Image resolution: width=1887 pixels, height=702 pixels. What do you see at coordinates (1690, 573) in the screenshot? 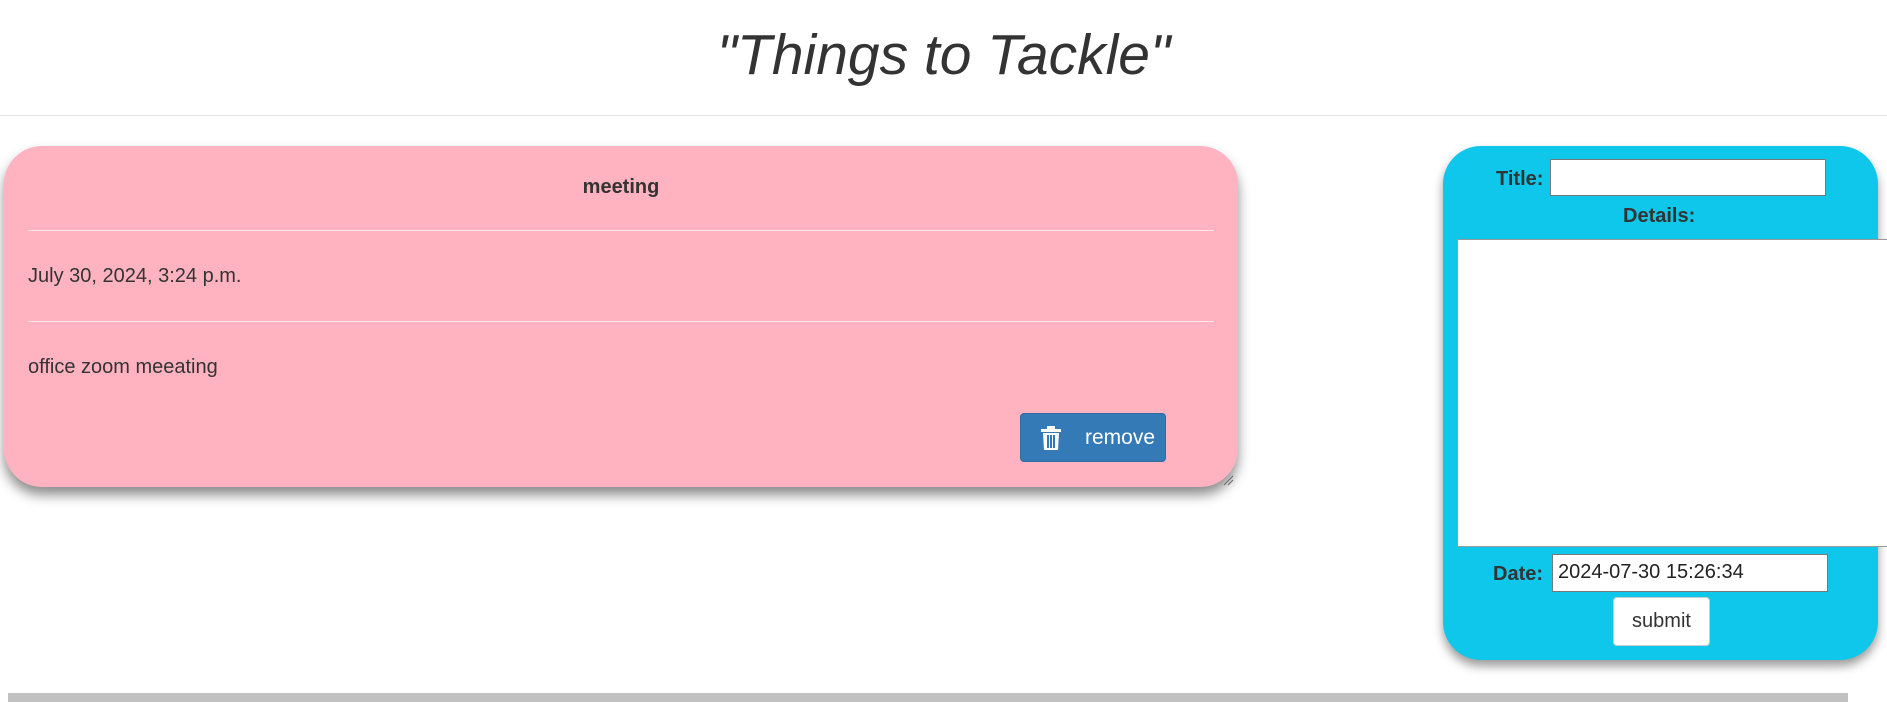
I see `date-input: 2024-07-30 15:26:34` at bounding box center [1690, 573].